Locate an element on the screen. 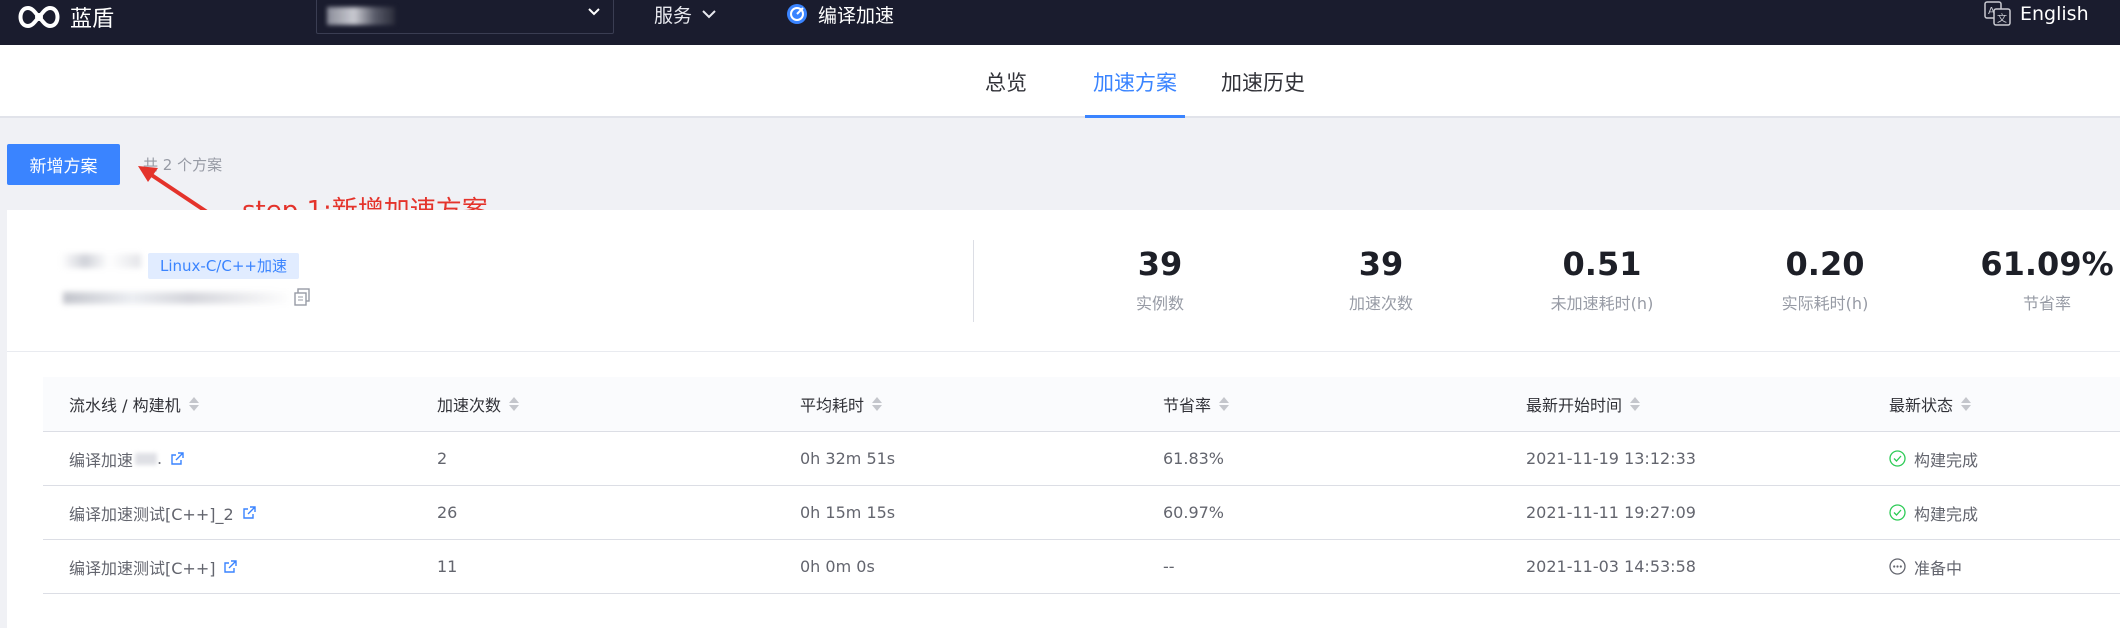  header-avg-time: 平均耗时 is located at coordinates (841, 404).